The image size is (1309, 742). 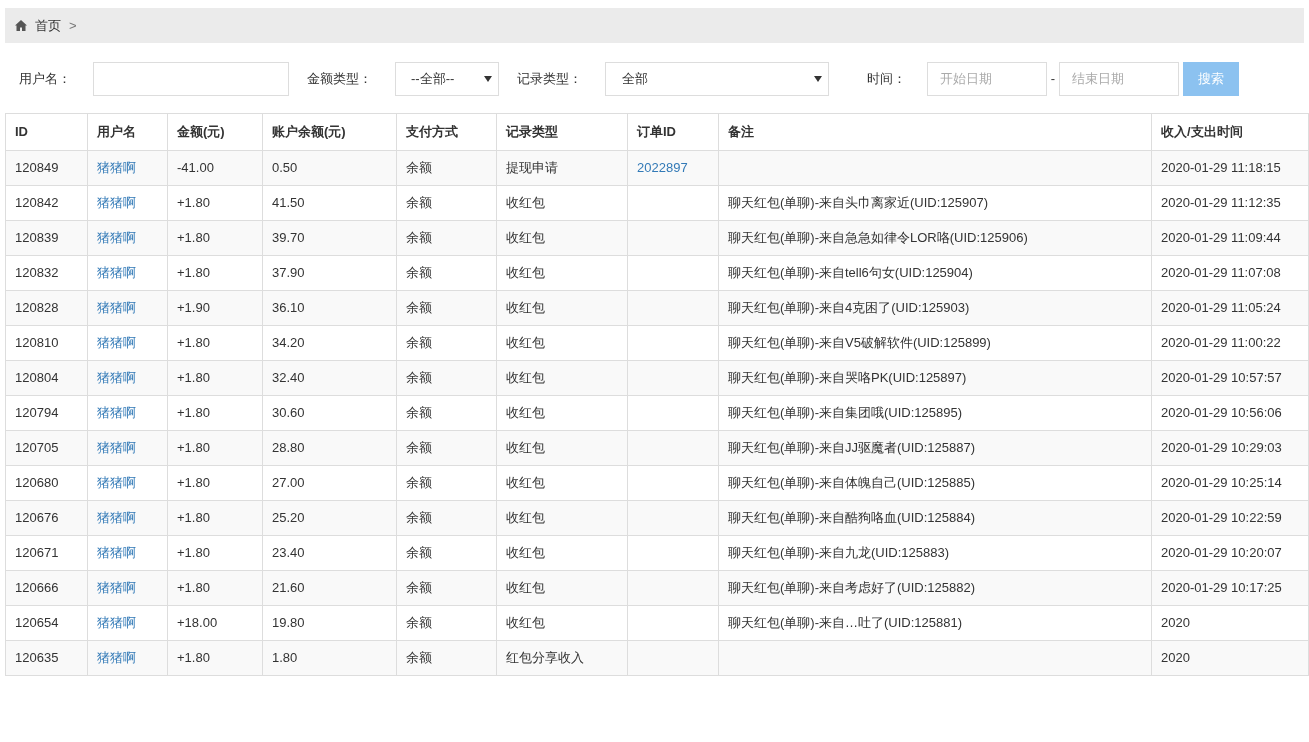 What do you see at coordinates (37, 343) in the screenshot?
I see `table-cell: 120810` at bounding box center [37, 343].